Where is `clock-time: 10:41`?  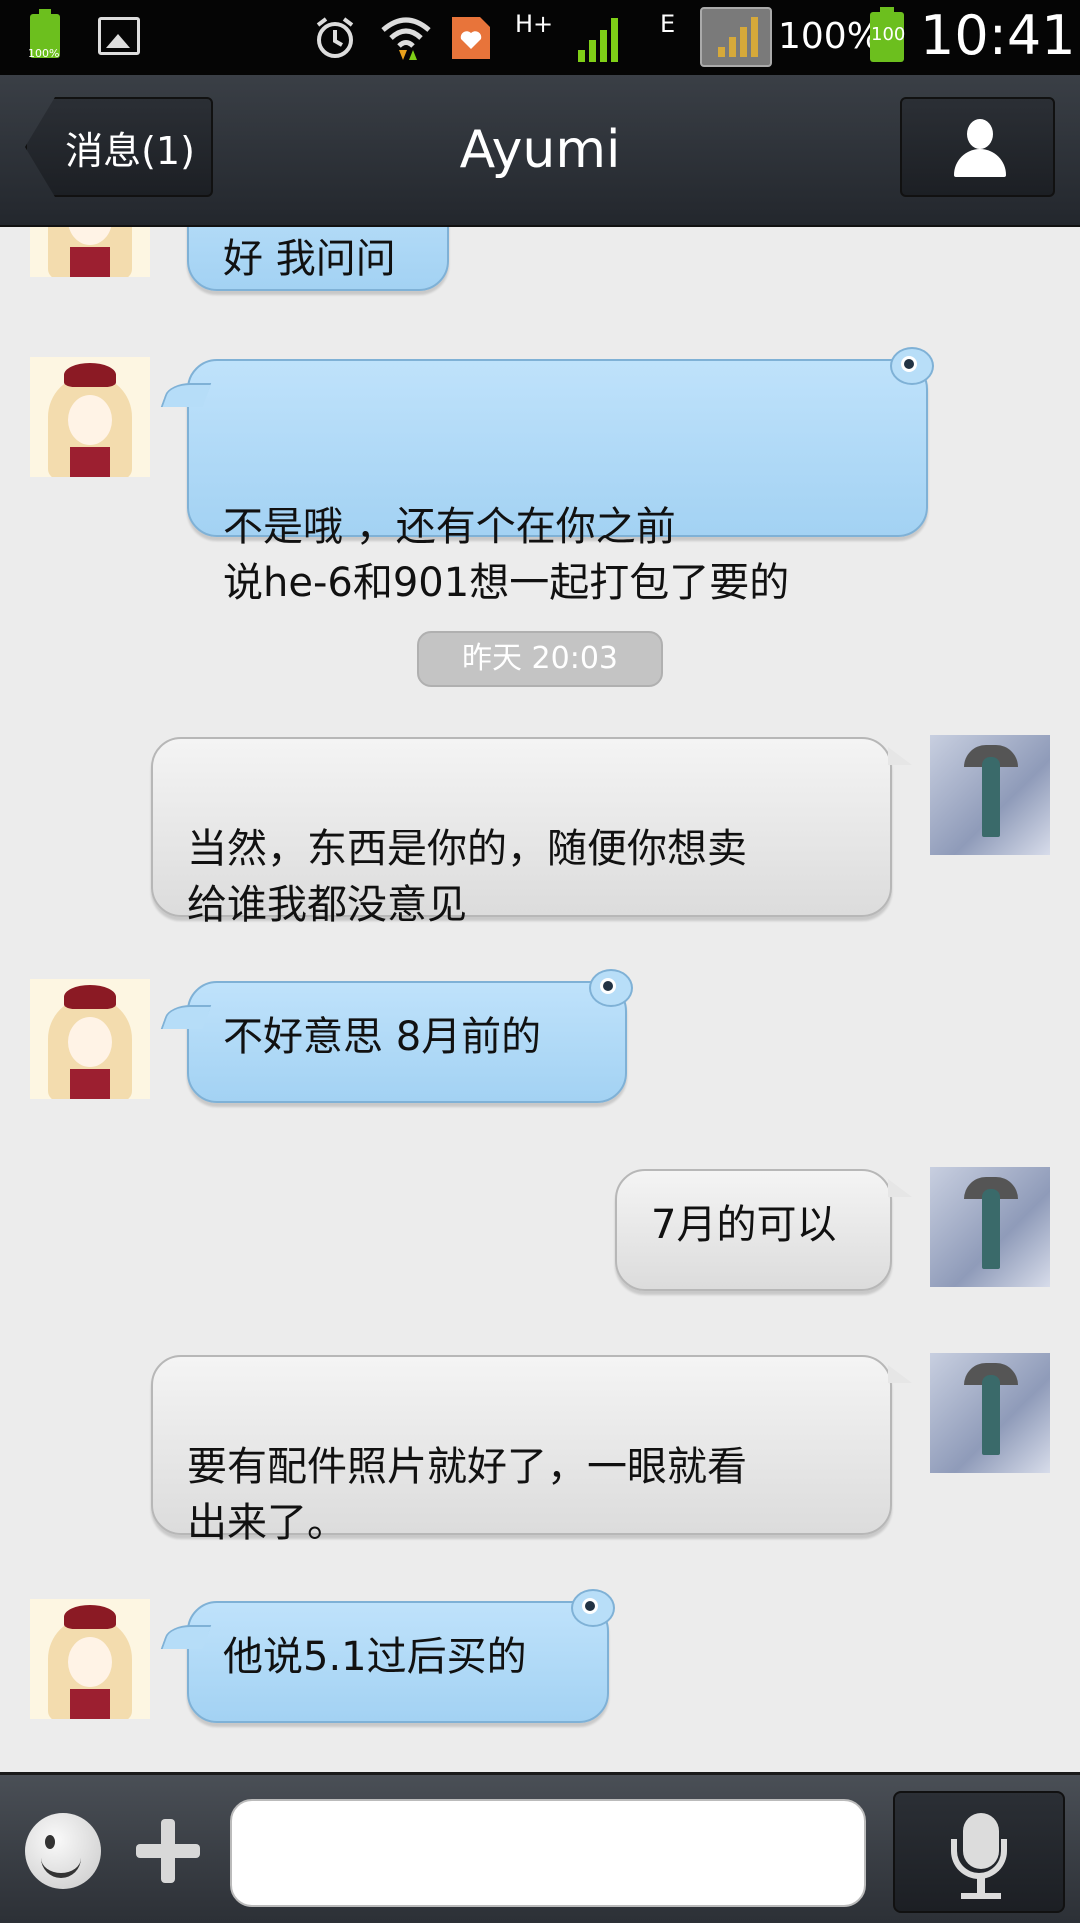 clock-time: 10:41 is located at coordinates (998, 35).